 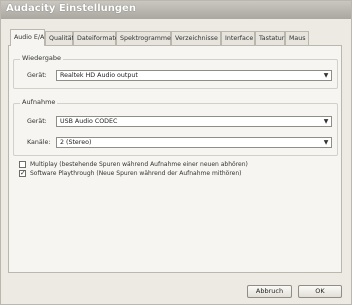 What do you see at coordinates (76, 142) in the screenshot?
I see `recording-channels-value: 2 (Stereo)` at bounding box center [76, 142].